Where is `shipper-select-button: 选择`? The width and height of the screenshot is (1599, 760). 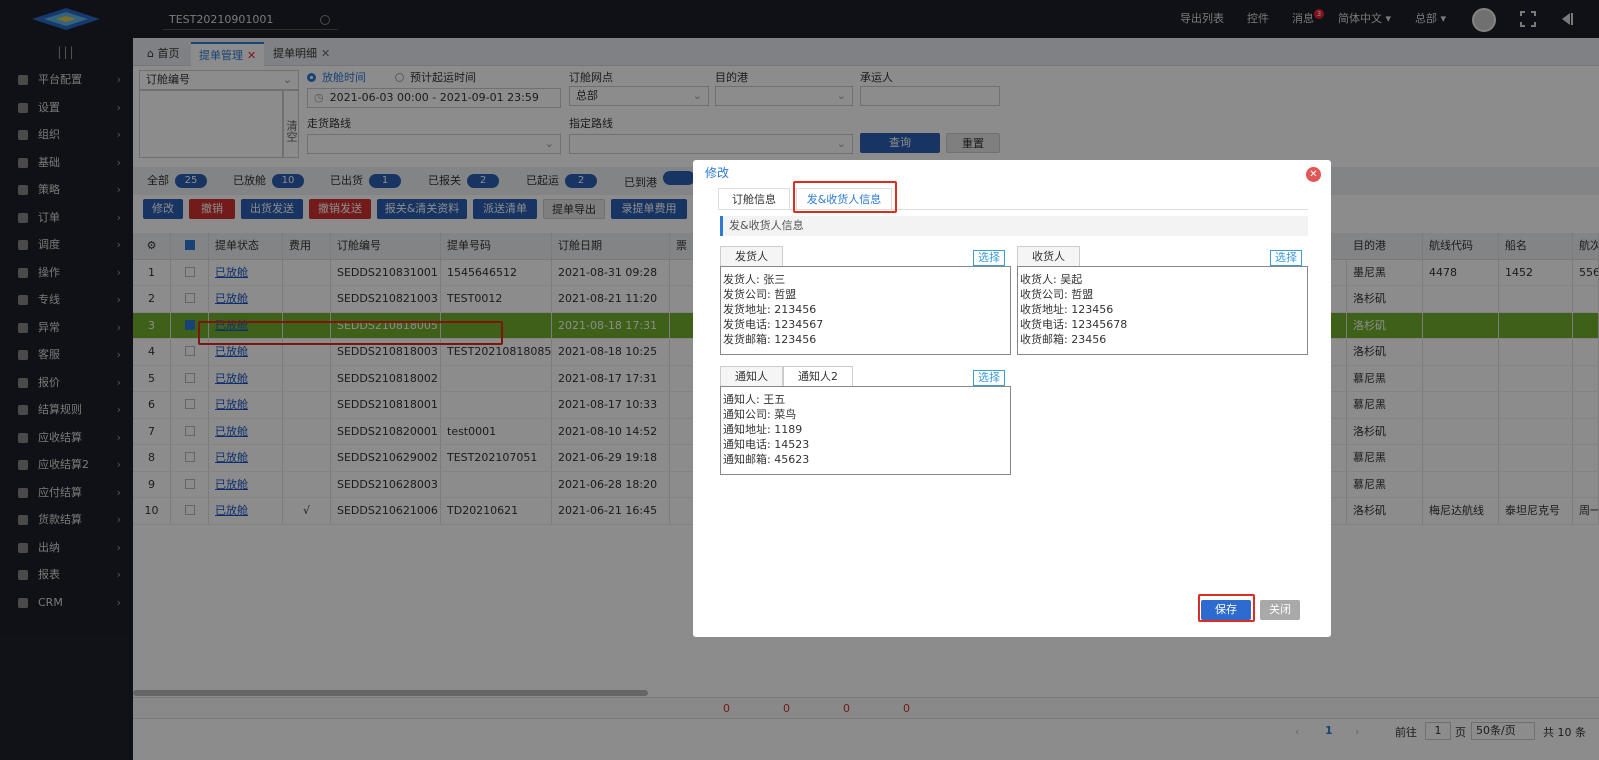
shipper-select-button: 选择 is located at coordinates (989, 258).